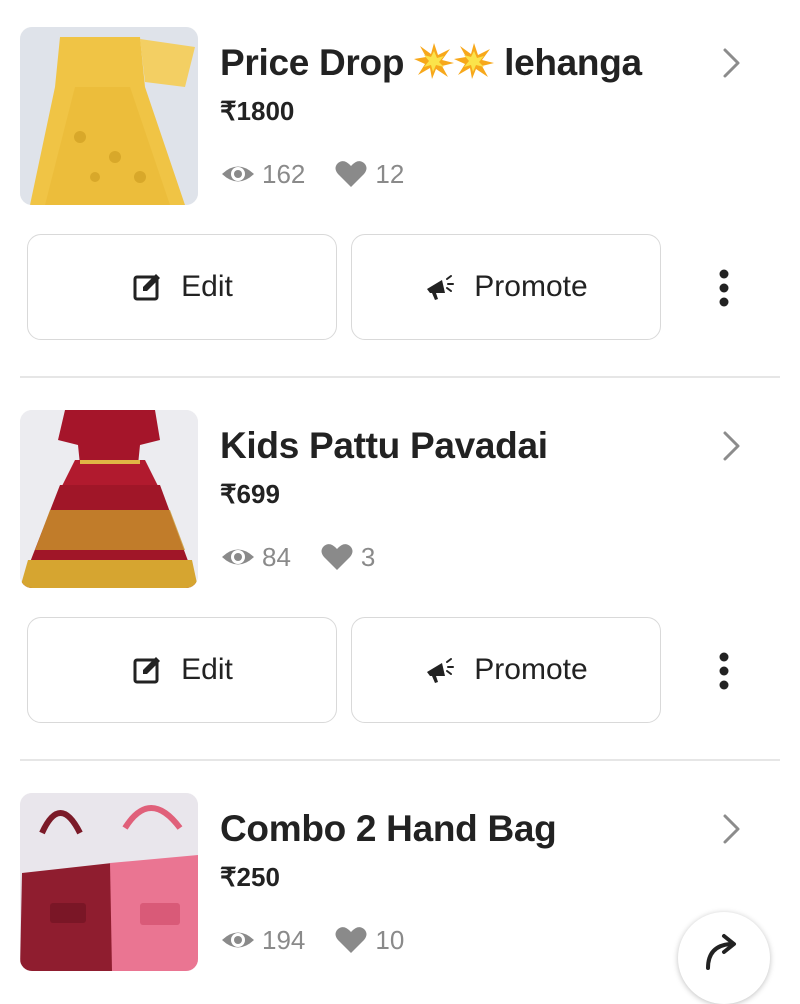  Describe the element at coordinates (257, 111) in the screenshot. I see `listing-price: ₹1800` at that location.